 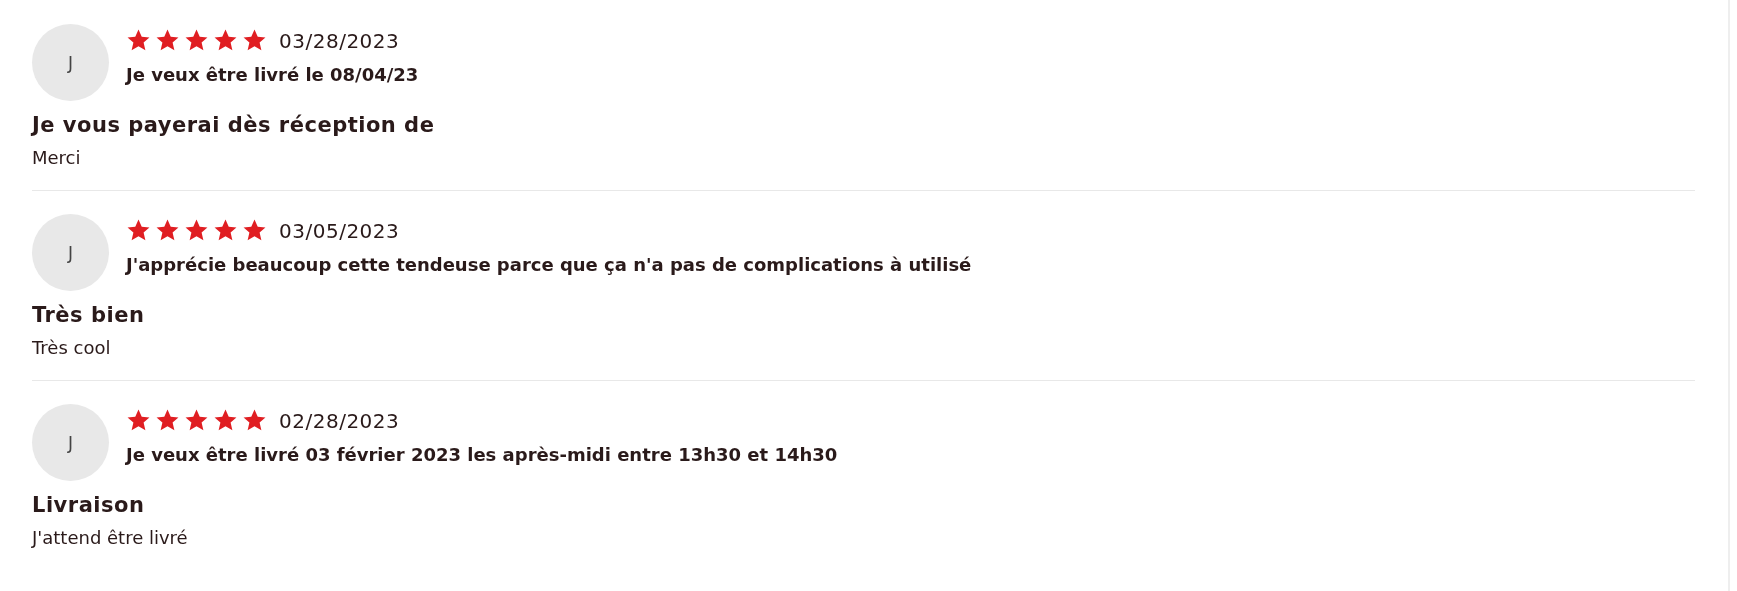 What do you see at coordinates (89, 315) in the screenshot?
I see `review-title: Très bien` at bounding box center [89, 315].